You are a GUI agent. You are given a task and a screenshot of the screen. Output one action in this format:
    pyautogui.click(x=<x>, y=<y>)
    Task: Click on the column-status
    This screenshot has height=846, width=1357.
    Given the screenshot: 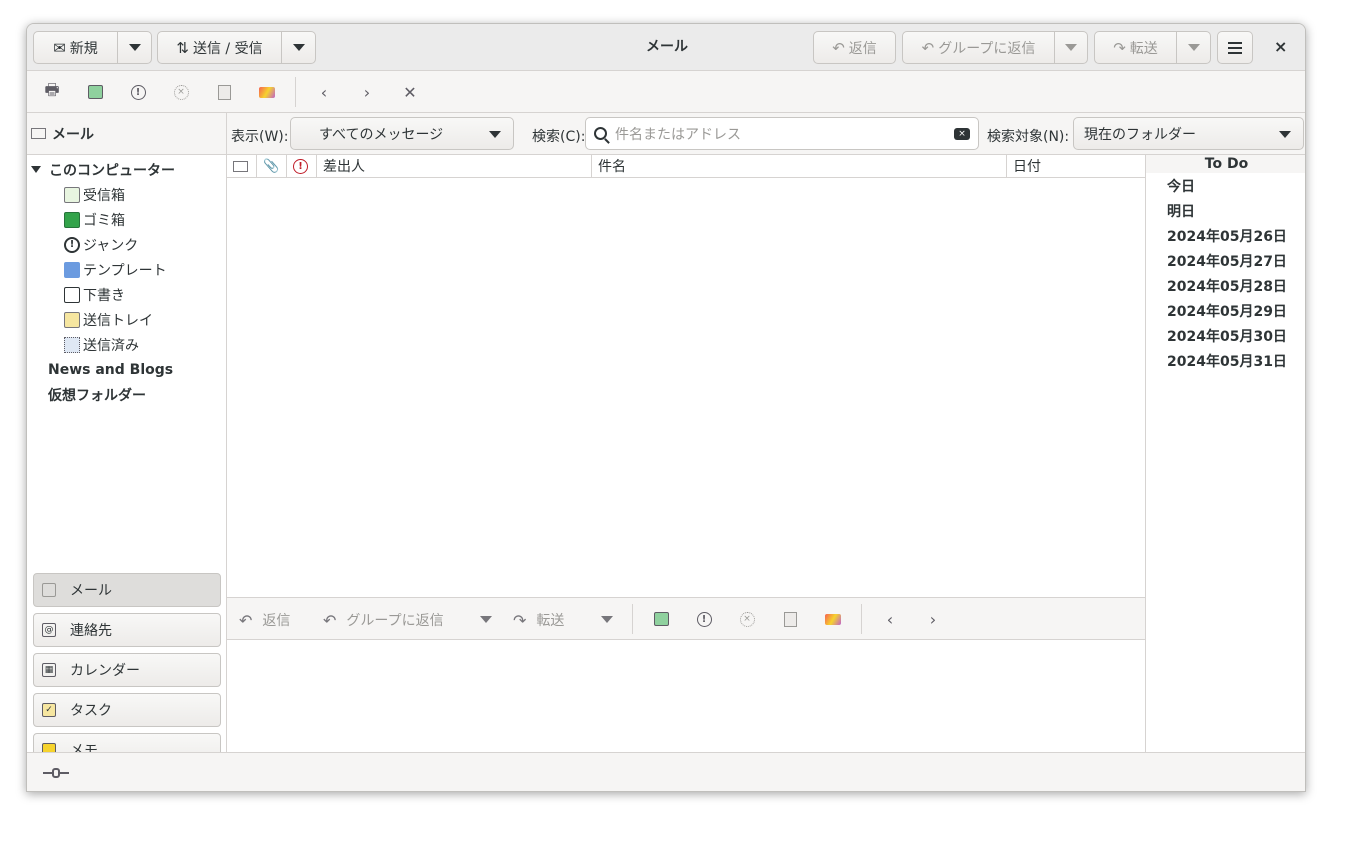 What is the action you would take?
    pyautogui.click(x=242, y=166)
    